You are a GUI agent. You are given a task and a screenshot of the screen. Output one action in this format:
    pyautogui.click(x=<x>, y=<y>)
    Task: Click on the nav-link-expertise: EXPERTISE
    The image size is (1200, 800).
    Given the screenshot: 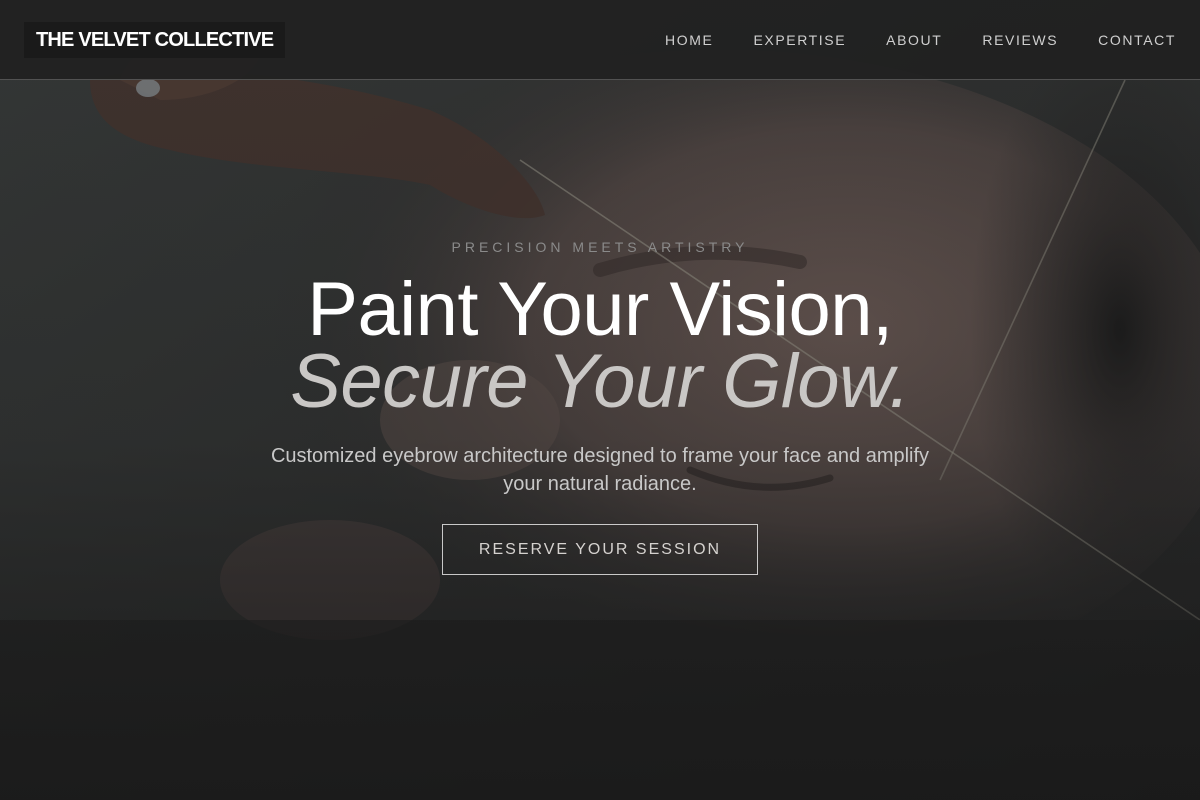 What is the action you would take?
    pyautogui.click(x=799, y=40)
    